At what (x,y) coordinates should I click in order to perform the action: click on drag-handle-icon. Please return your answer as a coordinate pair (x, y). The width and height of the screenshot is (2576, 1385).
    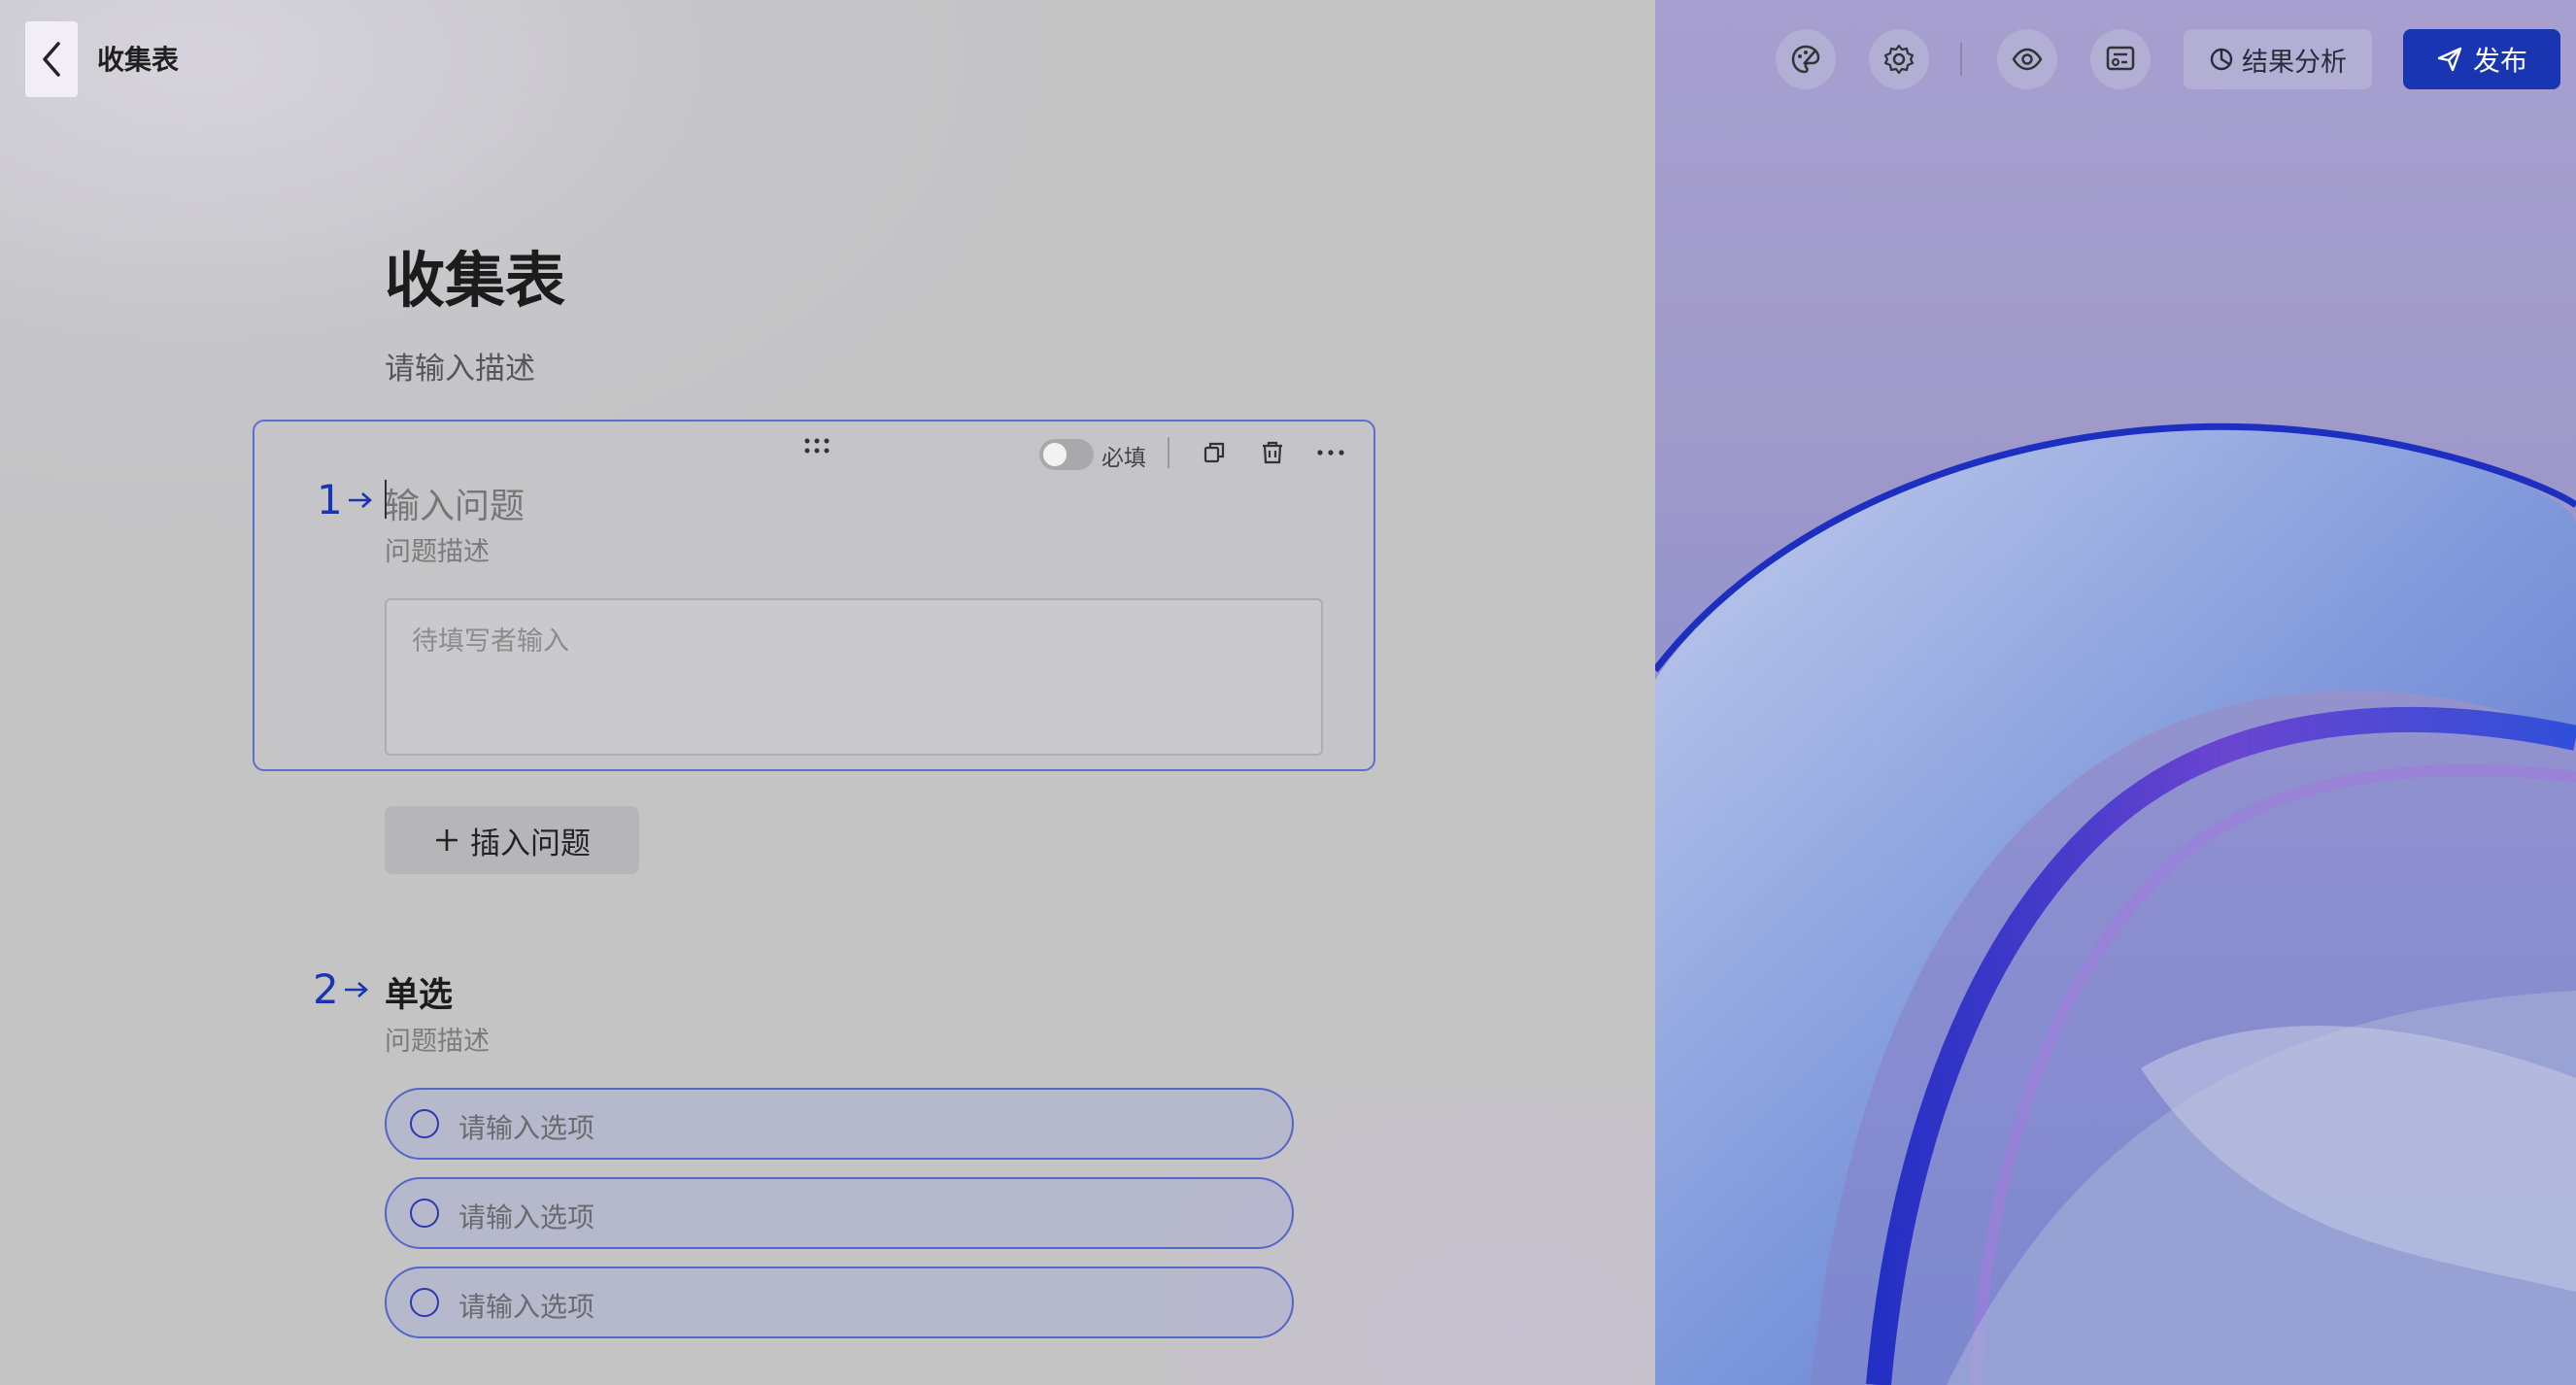
    Looking at the image, I should click on (816, 446).